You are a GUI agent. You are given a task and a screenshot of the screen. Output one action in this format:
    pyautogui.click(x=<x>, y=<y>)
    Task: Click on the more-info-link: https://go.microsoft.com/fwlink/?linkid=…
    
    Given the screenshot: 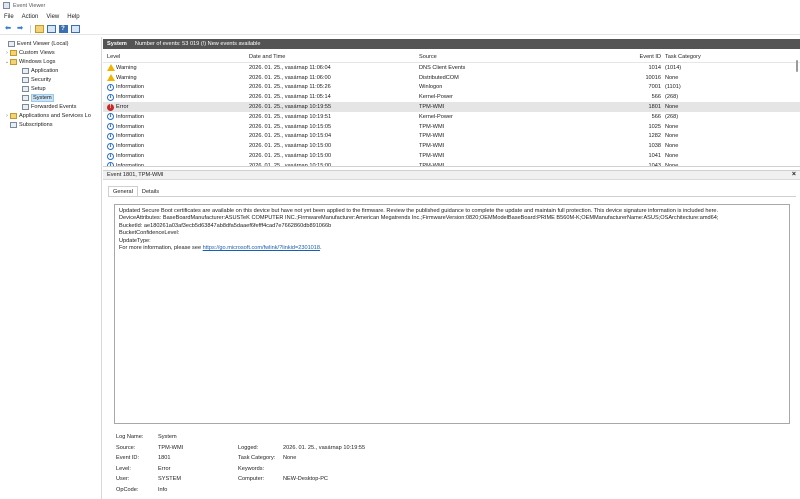 What is the action you would take?
    pyautogui.click(x=261, y=248)
    